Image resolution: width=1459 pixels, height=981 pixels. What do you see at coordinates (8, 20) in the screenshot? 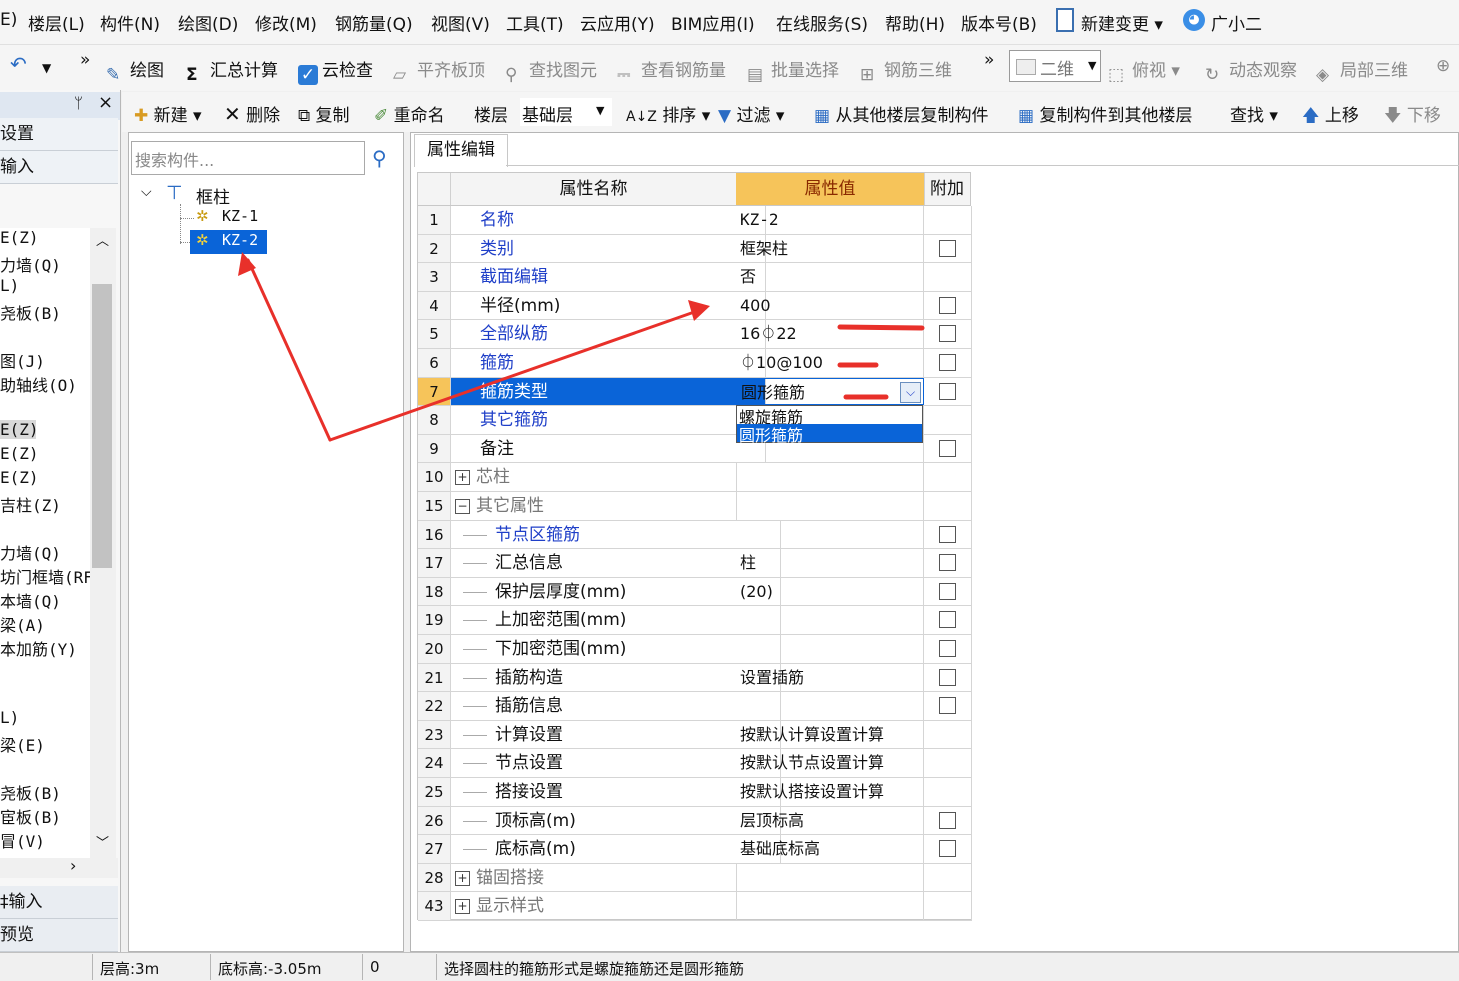
I see `menu-edit: E)` at bounding box center [8, 20].